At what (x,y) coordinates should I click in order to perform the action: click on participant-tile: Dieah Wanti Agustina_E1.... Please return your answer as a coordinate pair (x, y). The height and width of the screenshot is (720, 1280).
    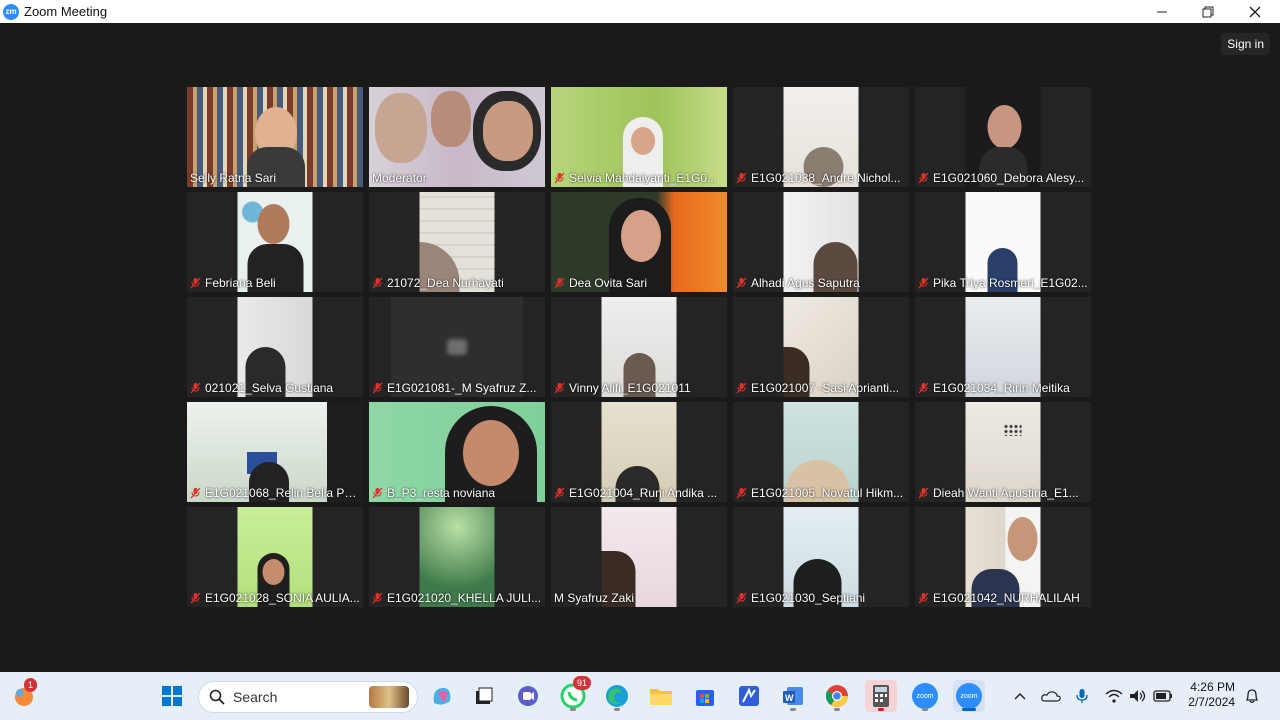
    Looking at the image, I should click on (1003, 452).